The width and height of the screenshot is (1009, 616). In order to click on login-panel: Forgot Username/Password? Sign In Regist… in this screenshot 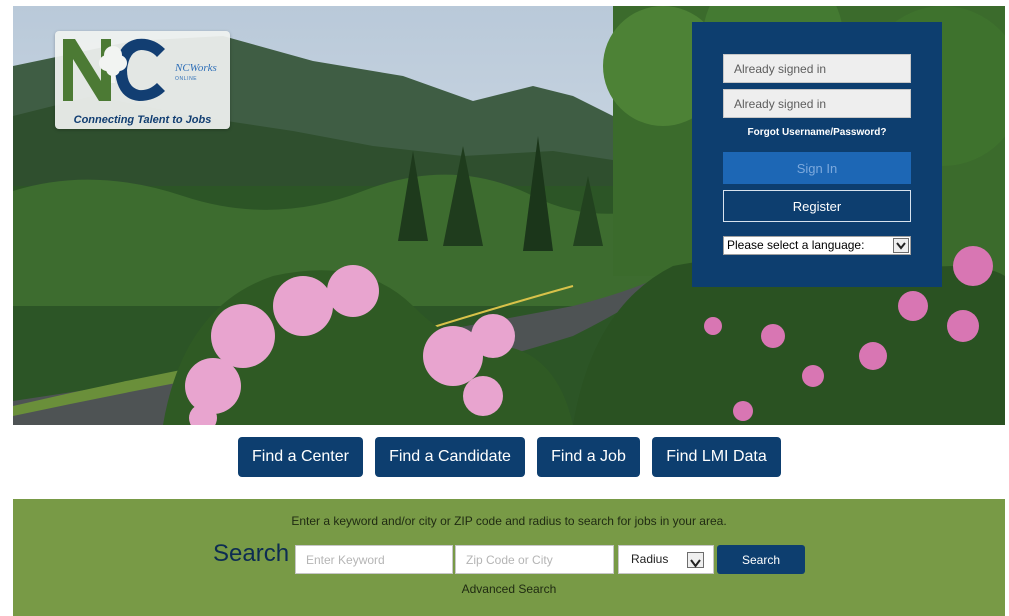, I will do `click(817, 154)`.